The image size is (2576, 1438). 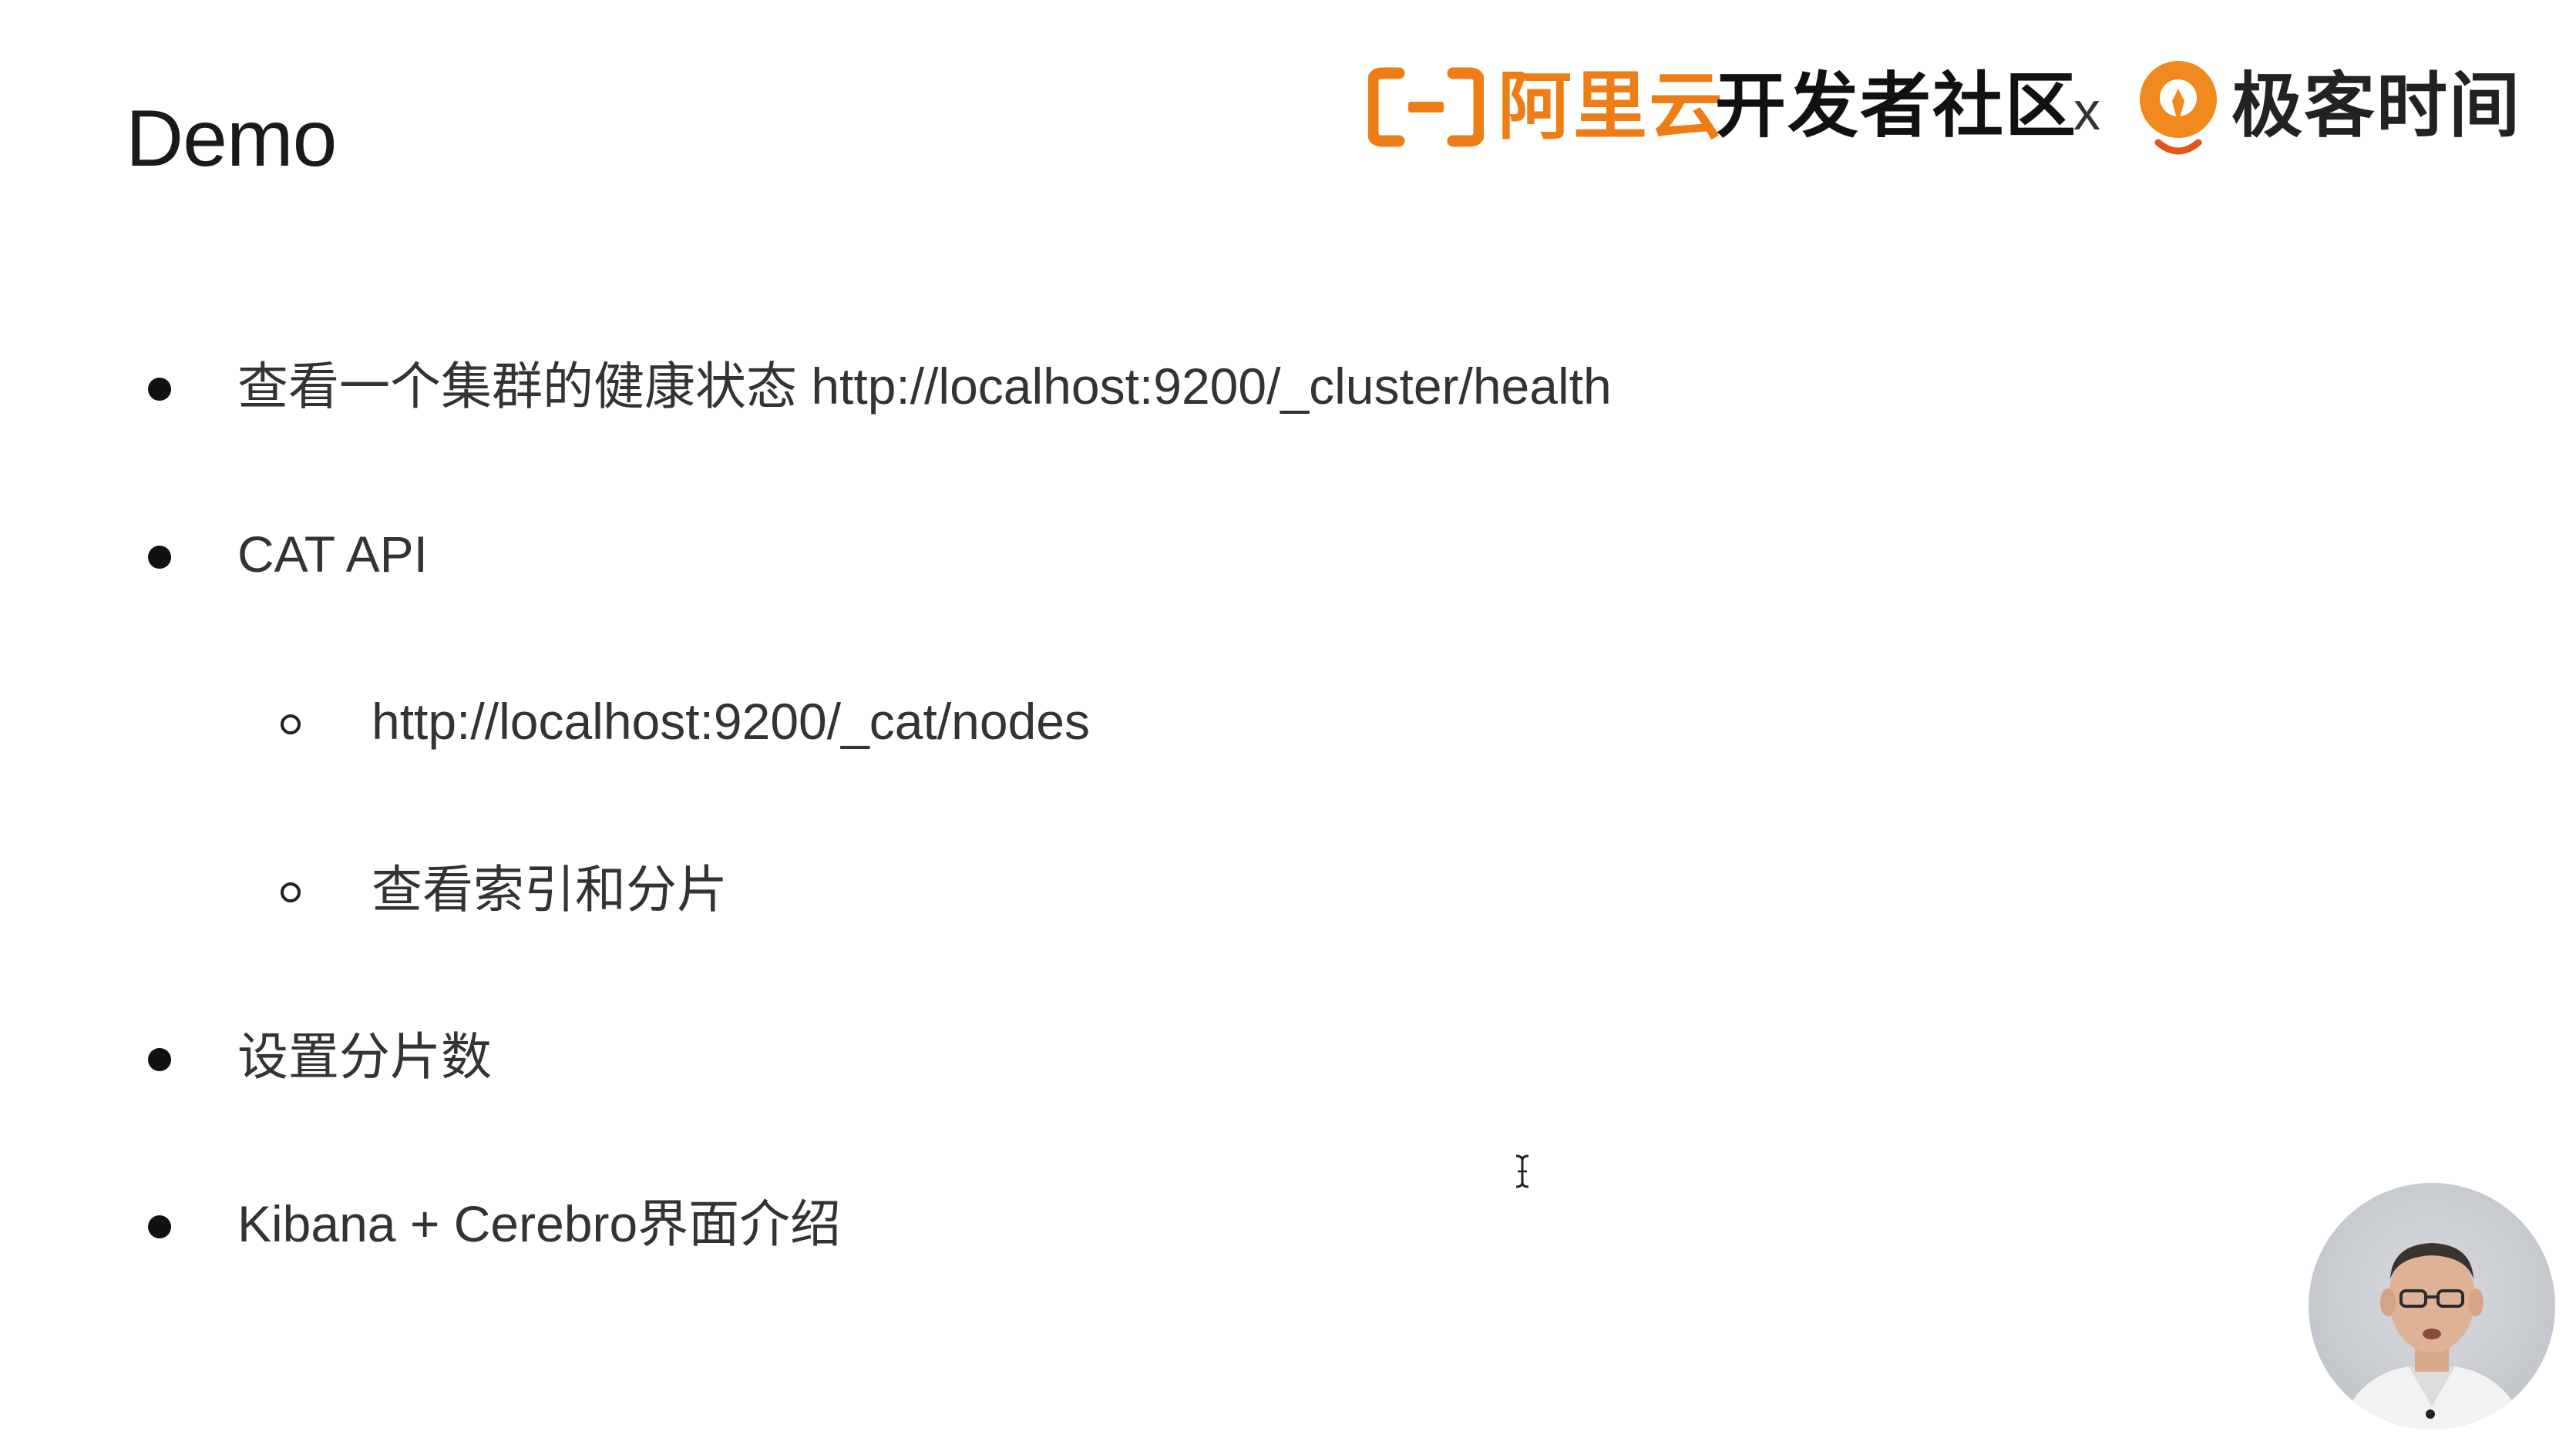 I want to click on slide-title: Demo, so click(x=231, y=139).